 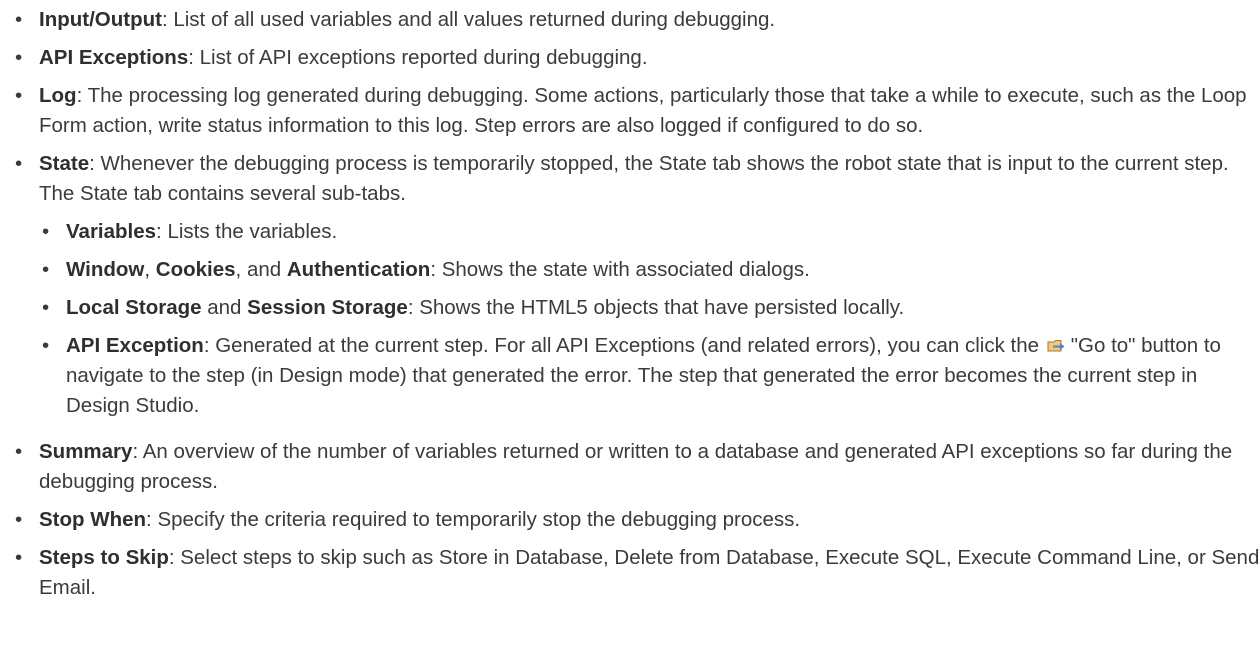 I want to click on separator: and, so click(x=224, y=307).